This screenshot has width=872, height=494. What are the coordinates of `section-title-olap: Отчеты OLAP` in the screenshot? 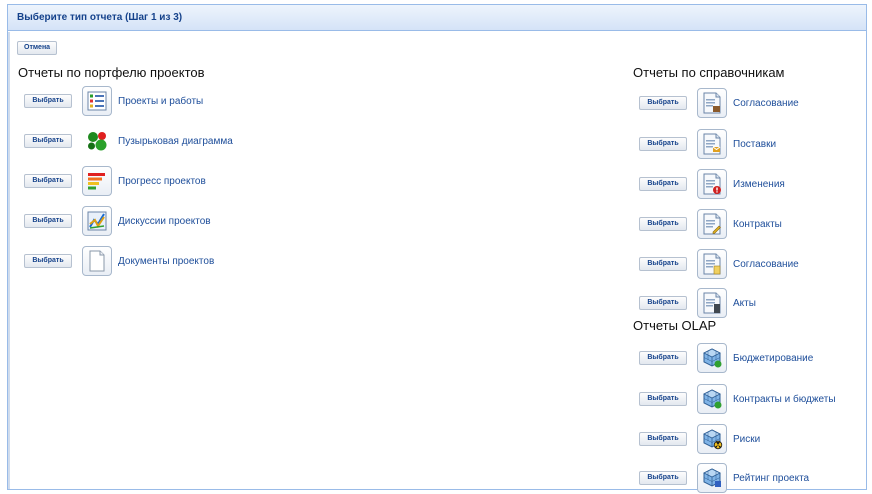 It's located at (675, 325).